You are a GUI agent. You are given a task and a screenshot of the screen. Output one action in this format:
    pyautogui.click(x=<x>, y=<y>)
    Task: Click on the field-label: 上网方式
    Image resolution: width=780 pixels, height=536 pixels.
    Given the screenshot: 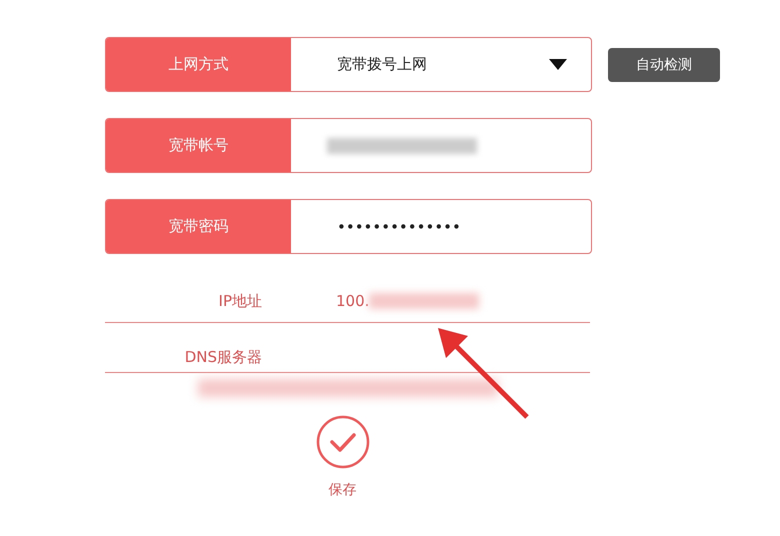 What is the action you would take?
    pyautogui.click(x=198, y=64)
    